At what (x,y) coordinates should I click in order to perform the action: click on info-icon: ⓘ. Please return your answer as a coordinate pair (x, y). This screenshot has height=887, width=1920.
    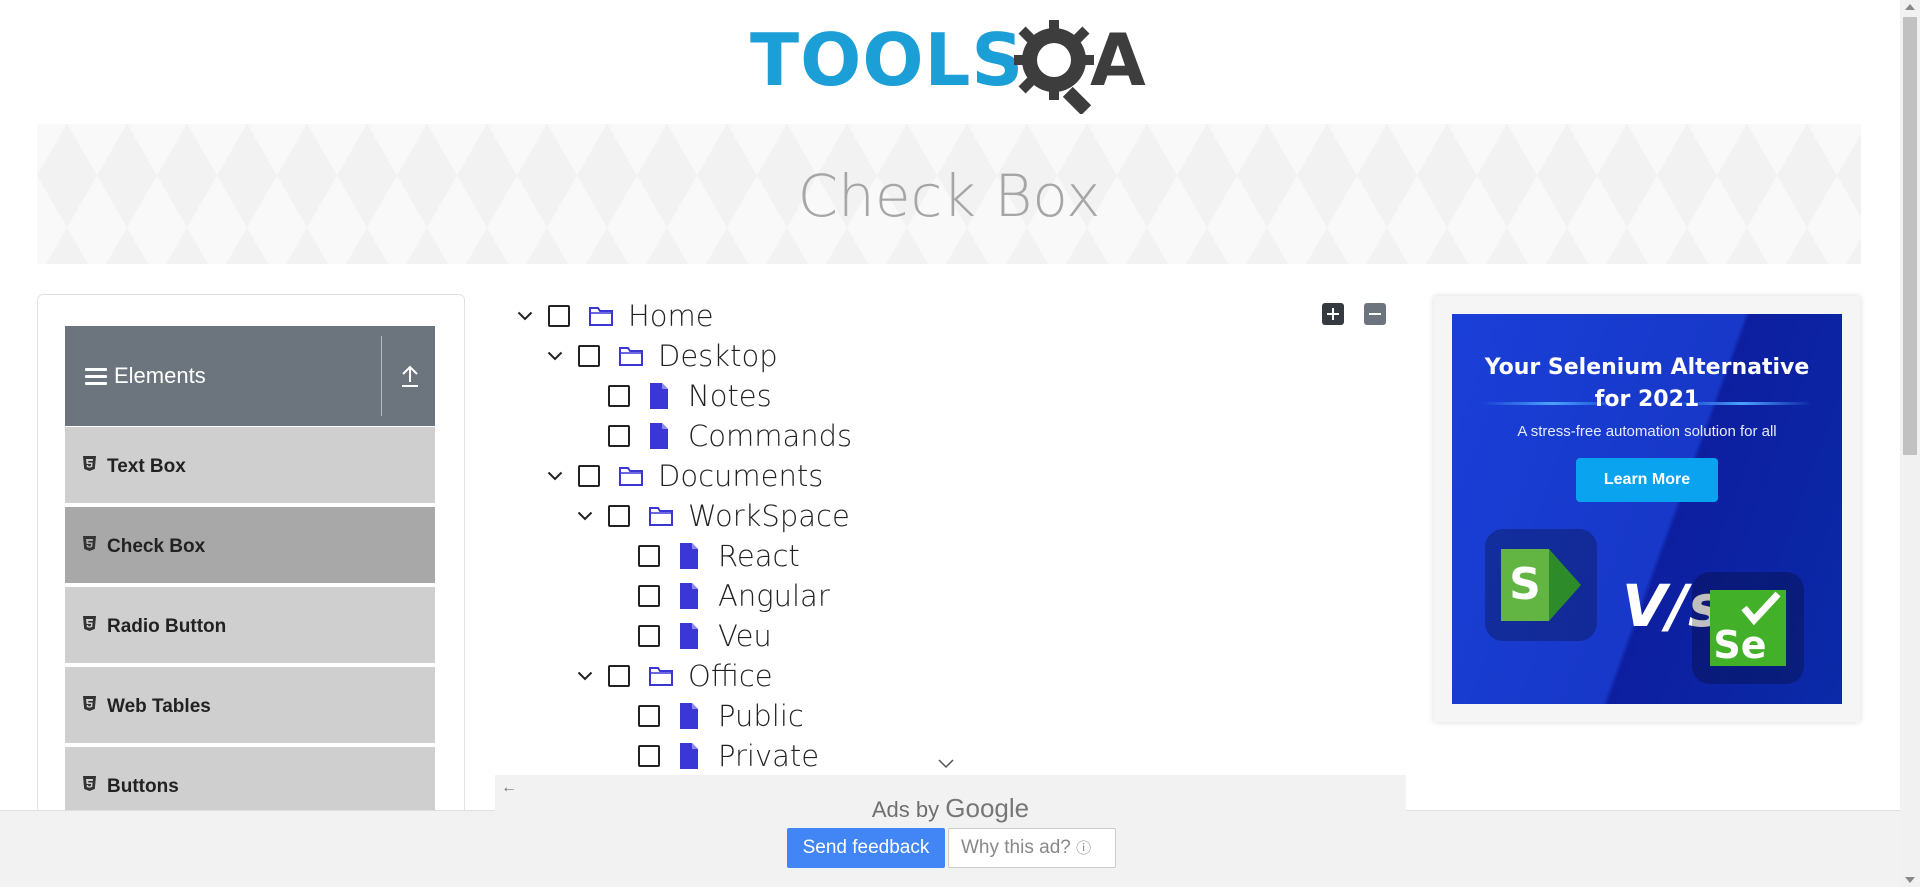
    Looking at the image, I should click on (1084, 848).